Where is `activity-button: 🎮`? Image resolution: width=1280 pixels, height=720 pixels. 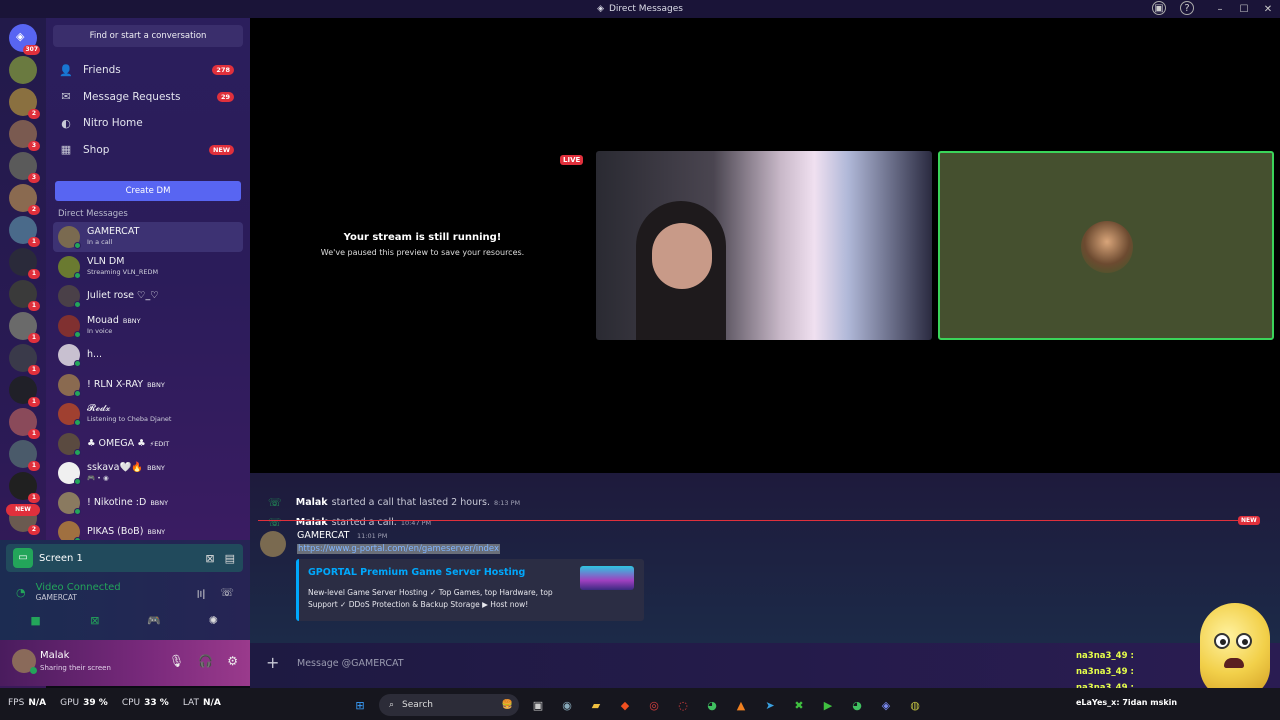
activity-button: 🎮 is located at coordinates (154, 624).